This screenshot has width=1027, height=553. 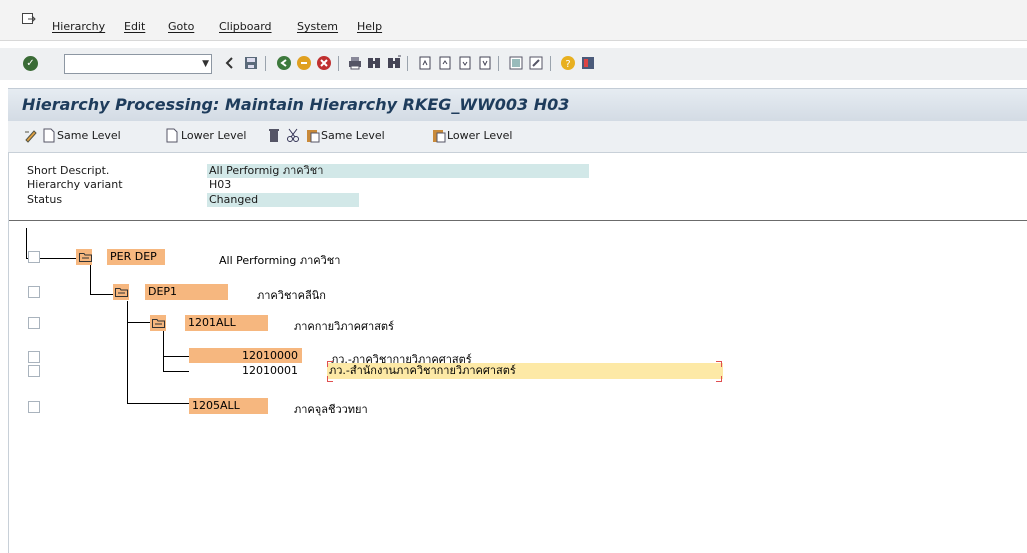 I want to click on print-icon, so click(x=355, y=63).